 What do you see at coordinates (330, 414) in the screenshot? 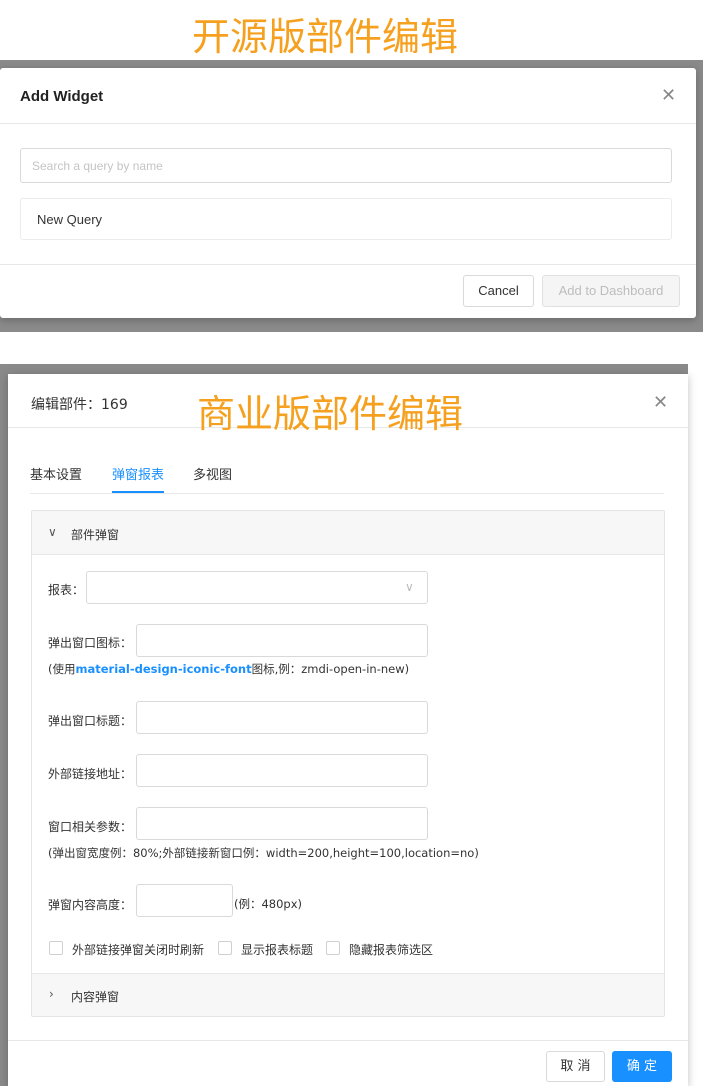
I see `commercial-caption: 商业版部件编辑` at bounding box center [330, 414].